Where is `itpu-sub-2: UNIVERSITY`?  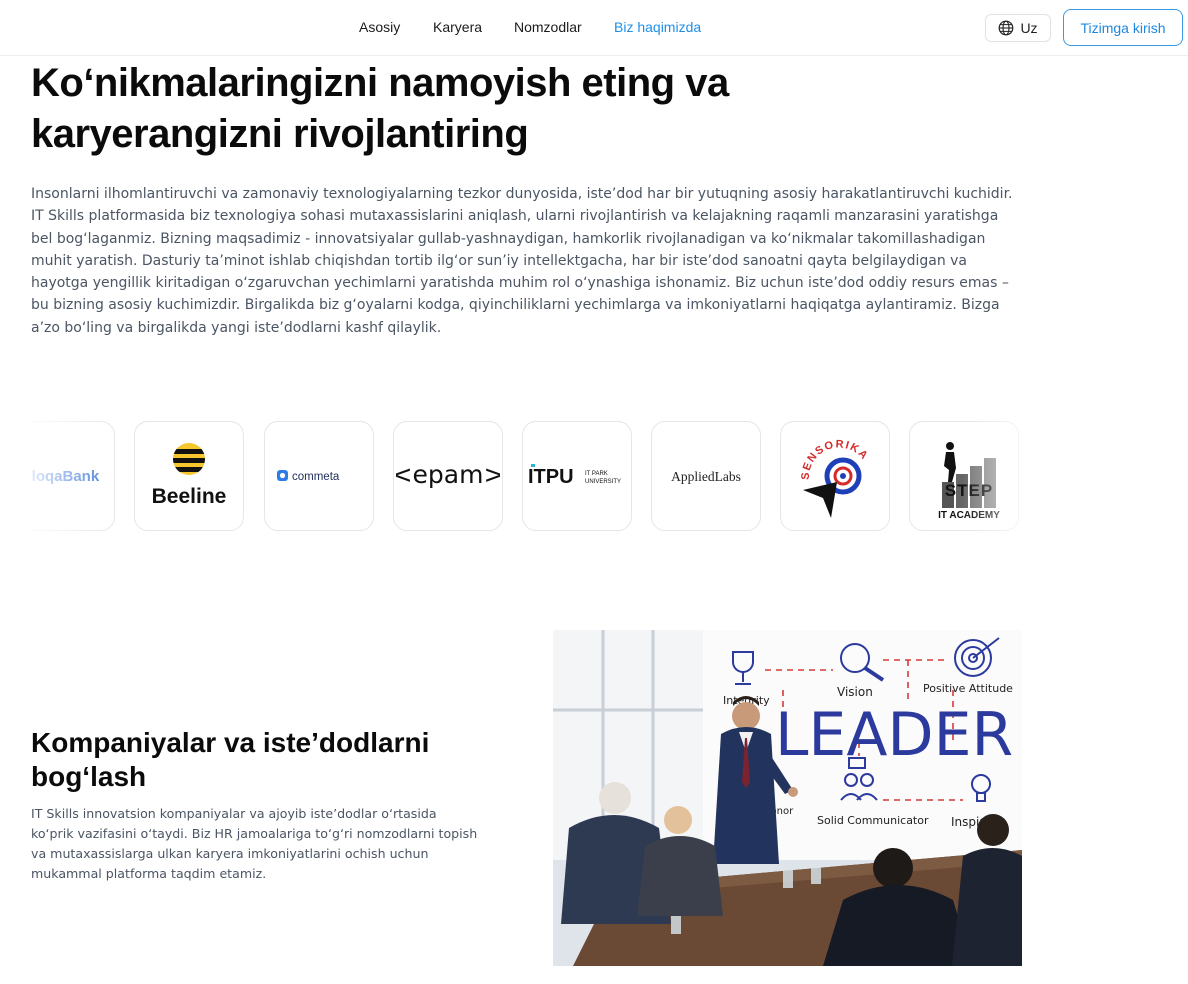 itpu-sub-2: UNIVERSITY is located at coordinates (603, 482).